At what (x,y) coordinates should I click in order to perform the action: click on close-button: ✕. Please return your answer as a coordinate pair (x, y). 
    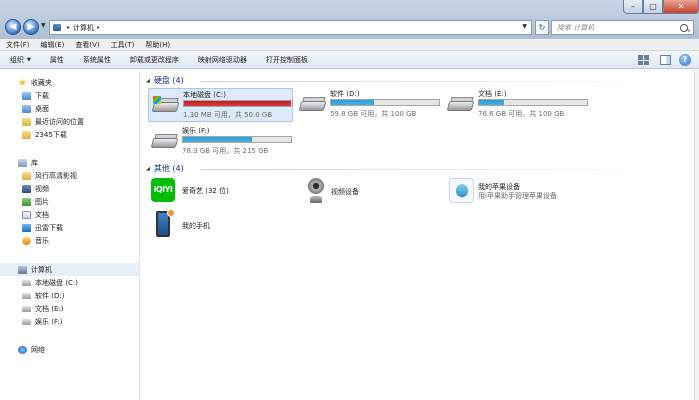
    Looking at the image, I should click on (681, 7).